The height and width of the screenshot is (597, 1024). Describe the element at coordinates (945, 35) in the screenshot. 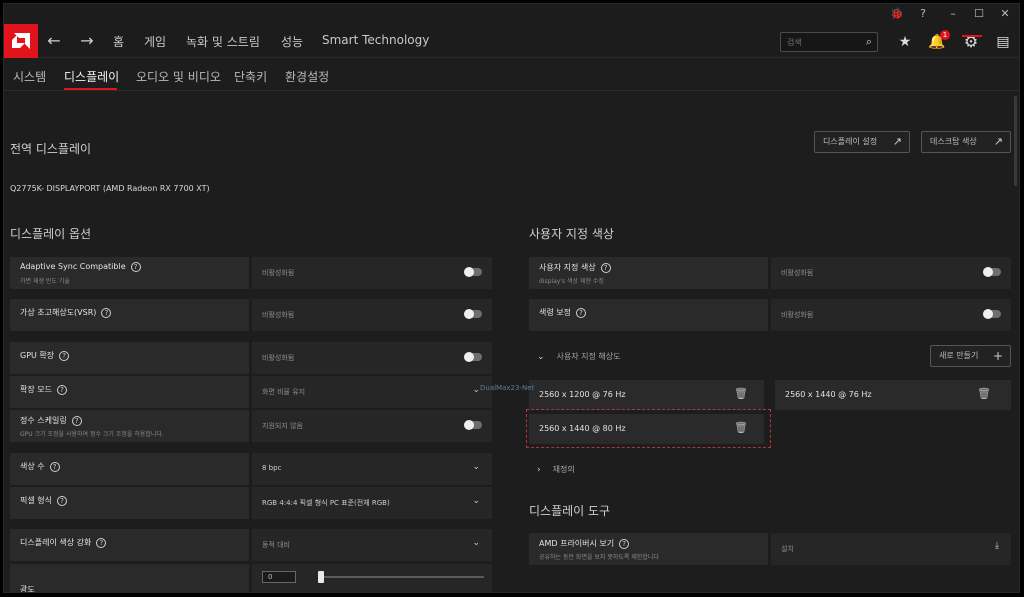

I see `notification-badge: 1` at that location.